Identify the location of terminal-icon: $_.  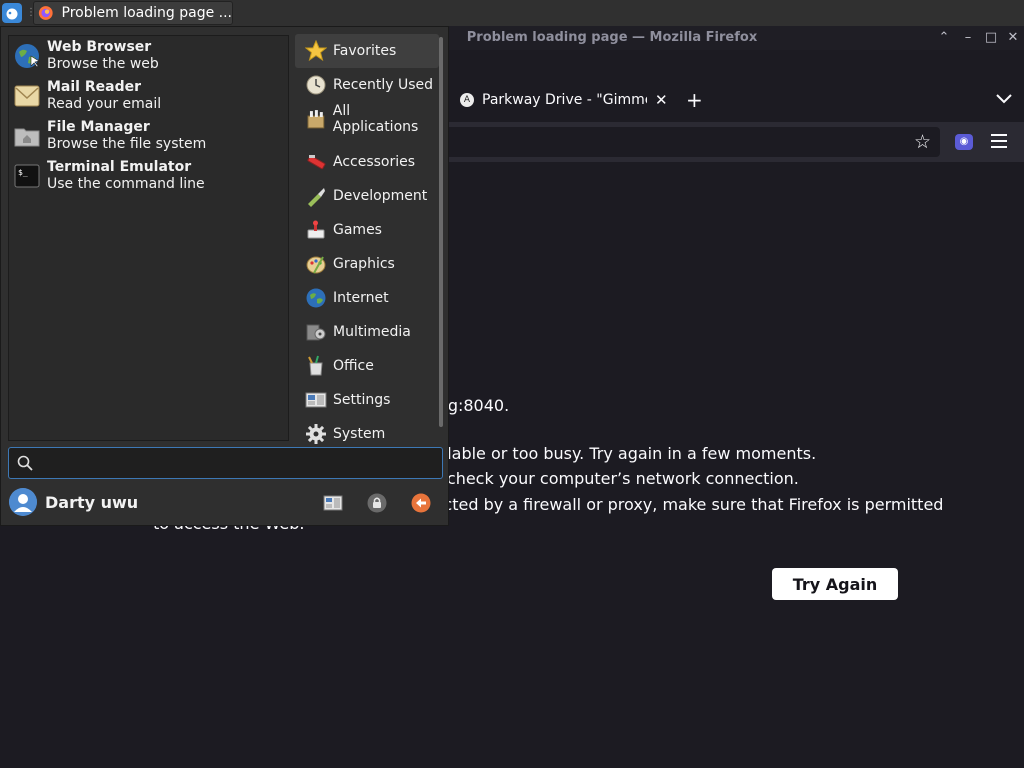
(27, 176).